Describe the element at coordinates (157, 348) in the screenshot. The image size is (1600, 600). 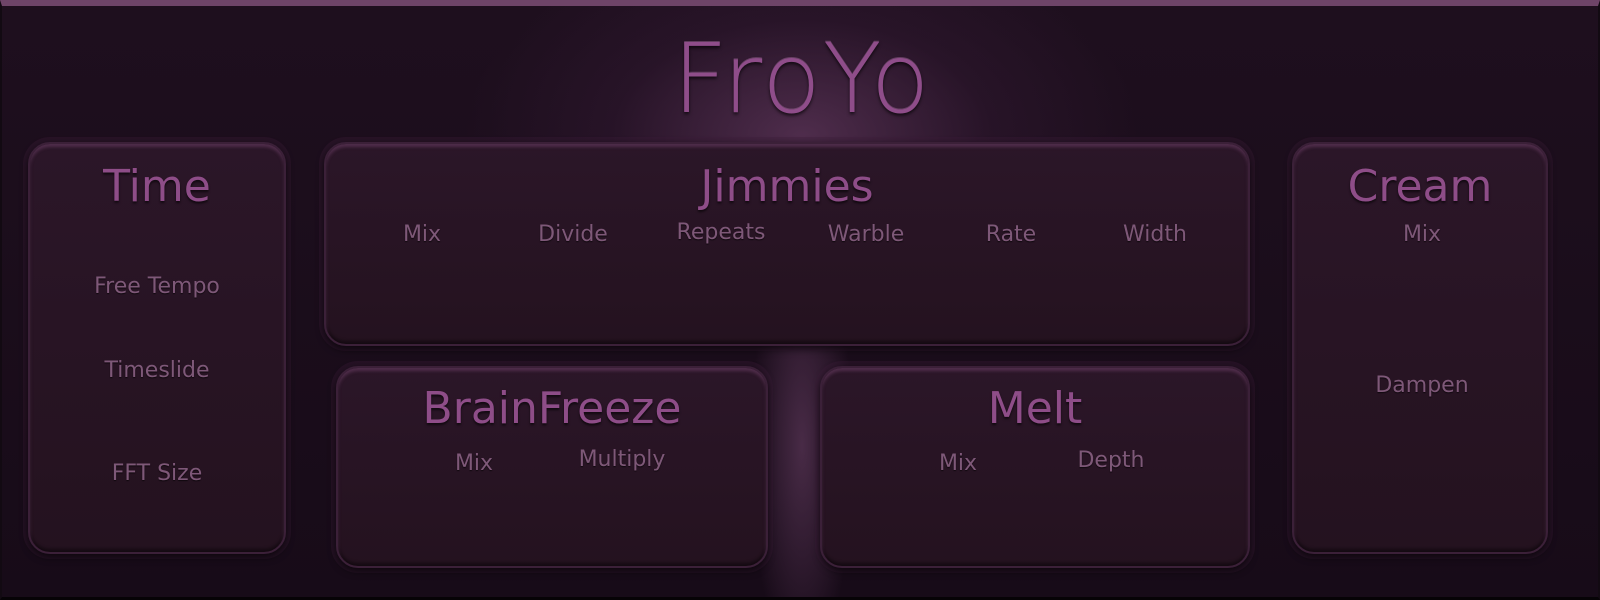
I see `time-panel: Time Free Tempo Timeslide FFT Size` at that location.